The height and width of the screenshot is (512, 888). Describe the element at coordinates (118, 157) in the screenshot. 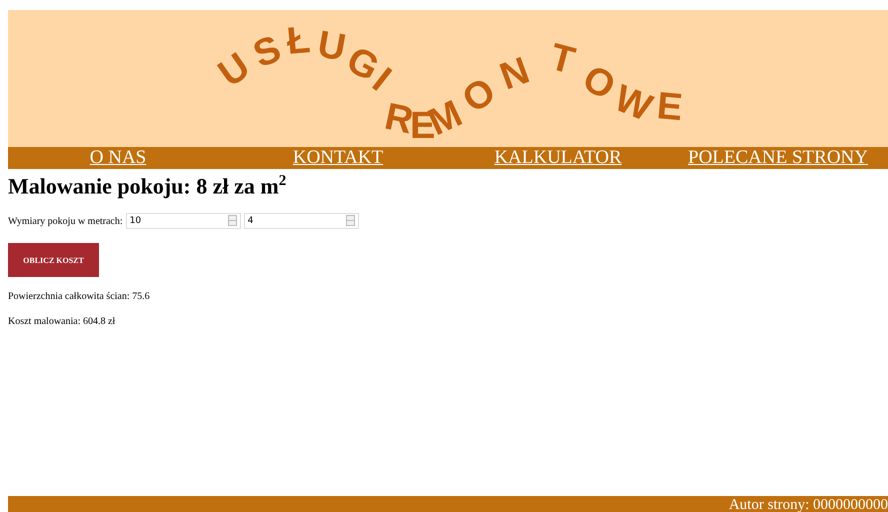

I see `nav-link: O NAS` at that location.